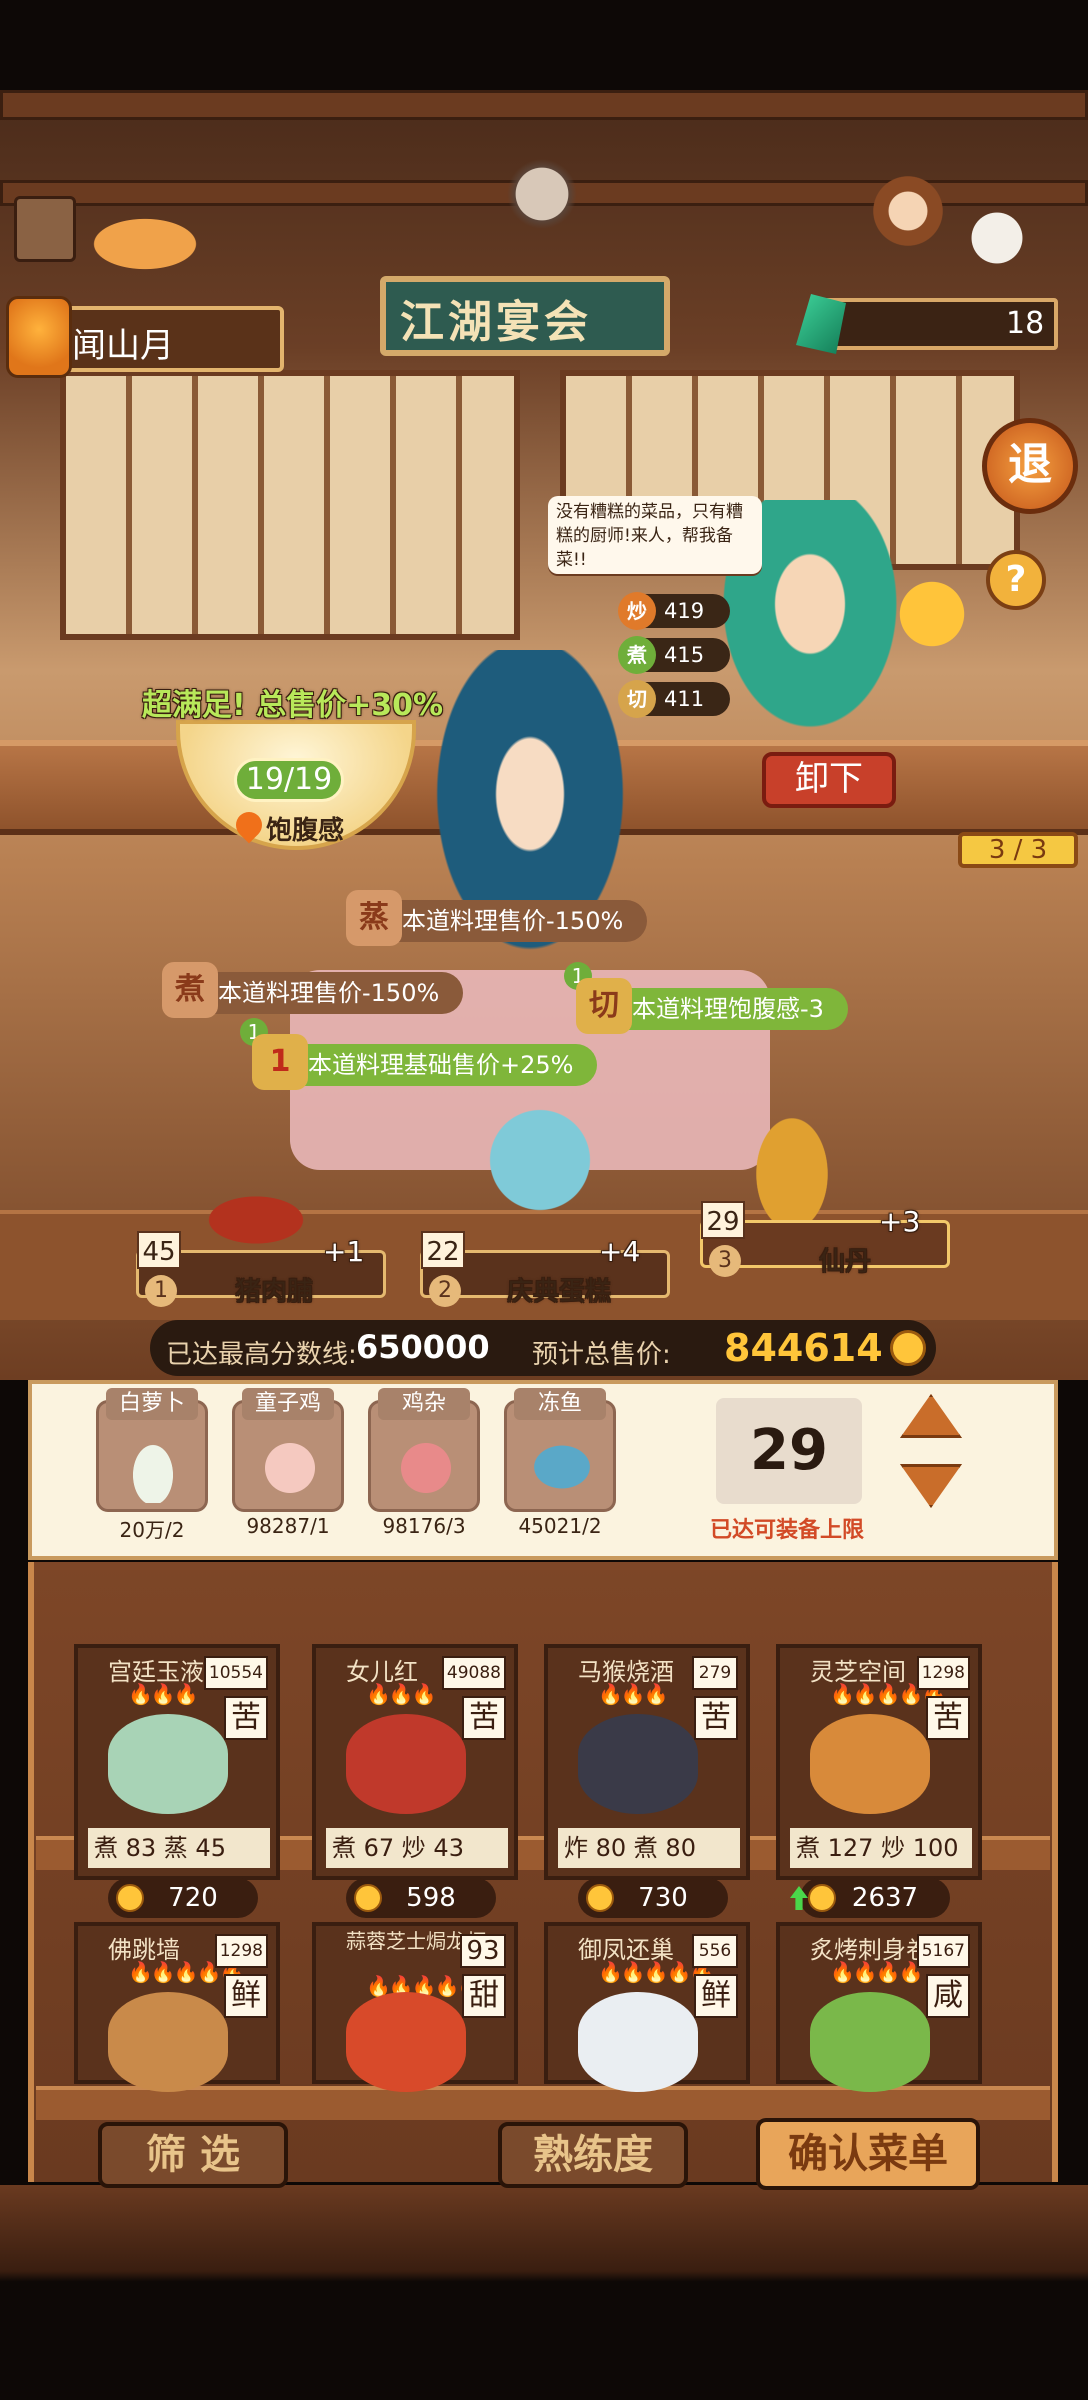 This screenshot has width=1088, height=2400. What do you see at coordinates (153, 1468) in the screenshot?
I see `radish-icon` at bounding box center [153, 1468].